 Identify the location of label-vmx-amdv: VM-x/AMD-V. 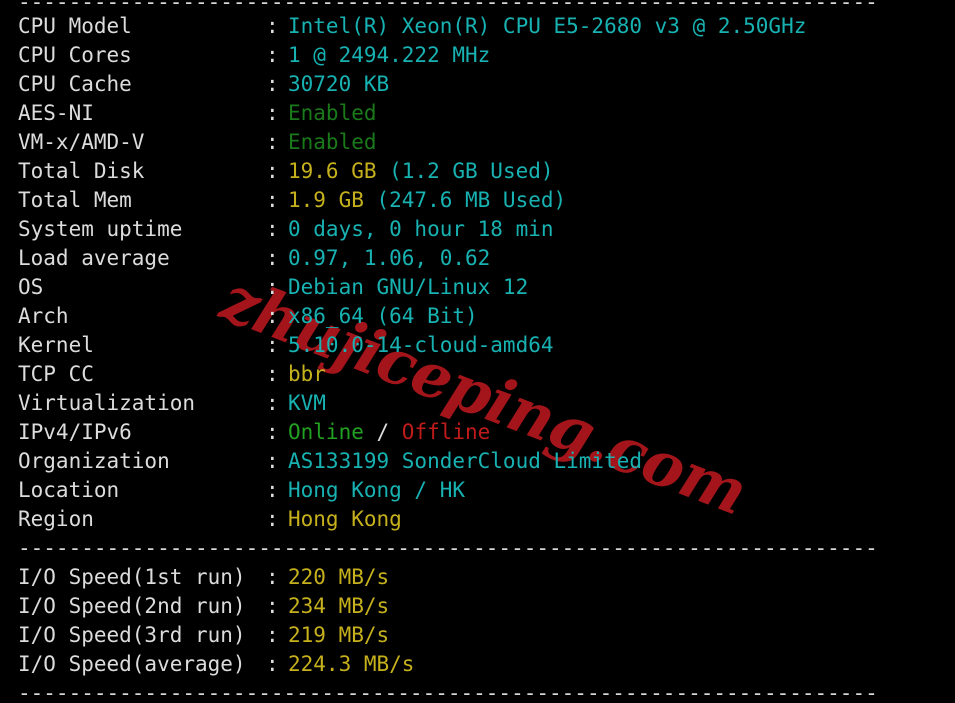
(81, 142).